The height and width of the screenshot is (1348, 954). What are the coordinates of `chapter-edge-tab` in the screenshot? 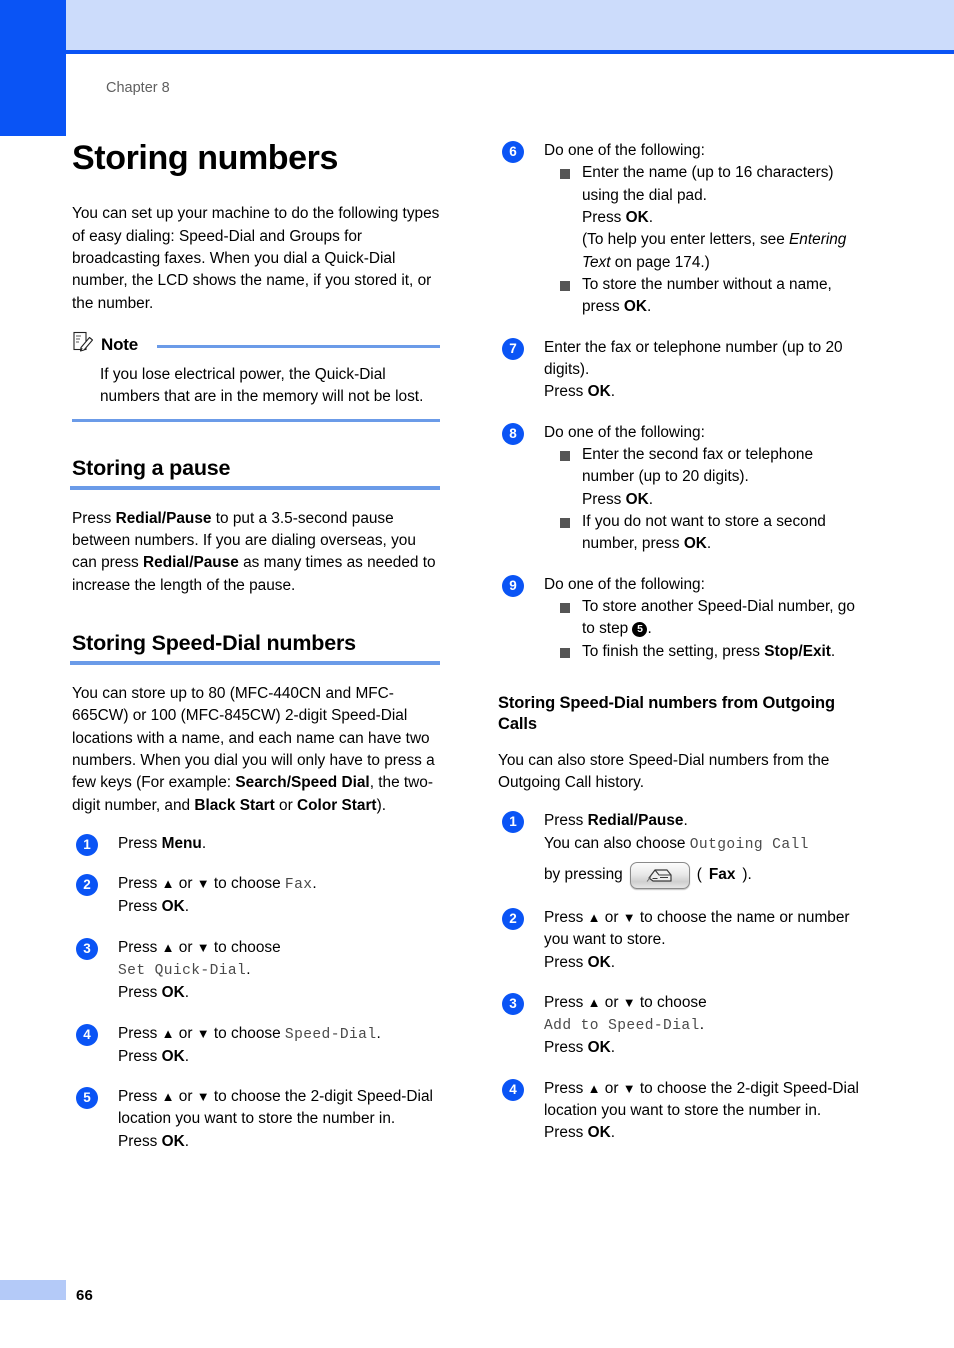 It's located at (33, 68).